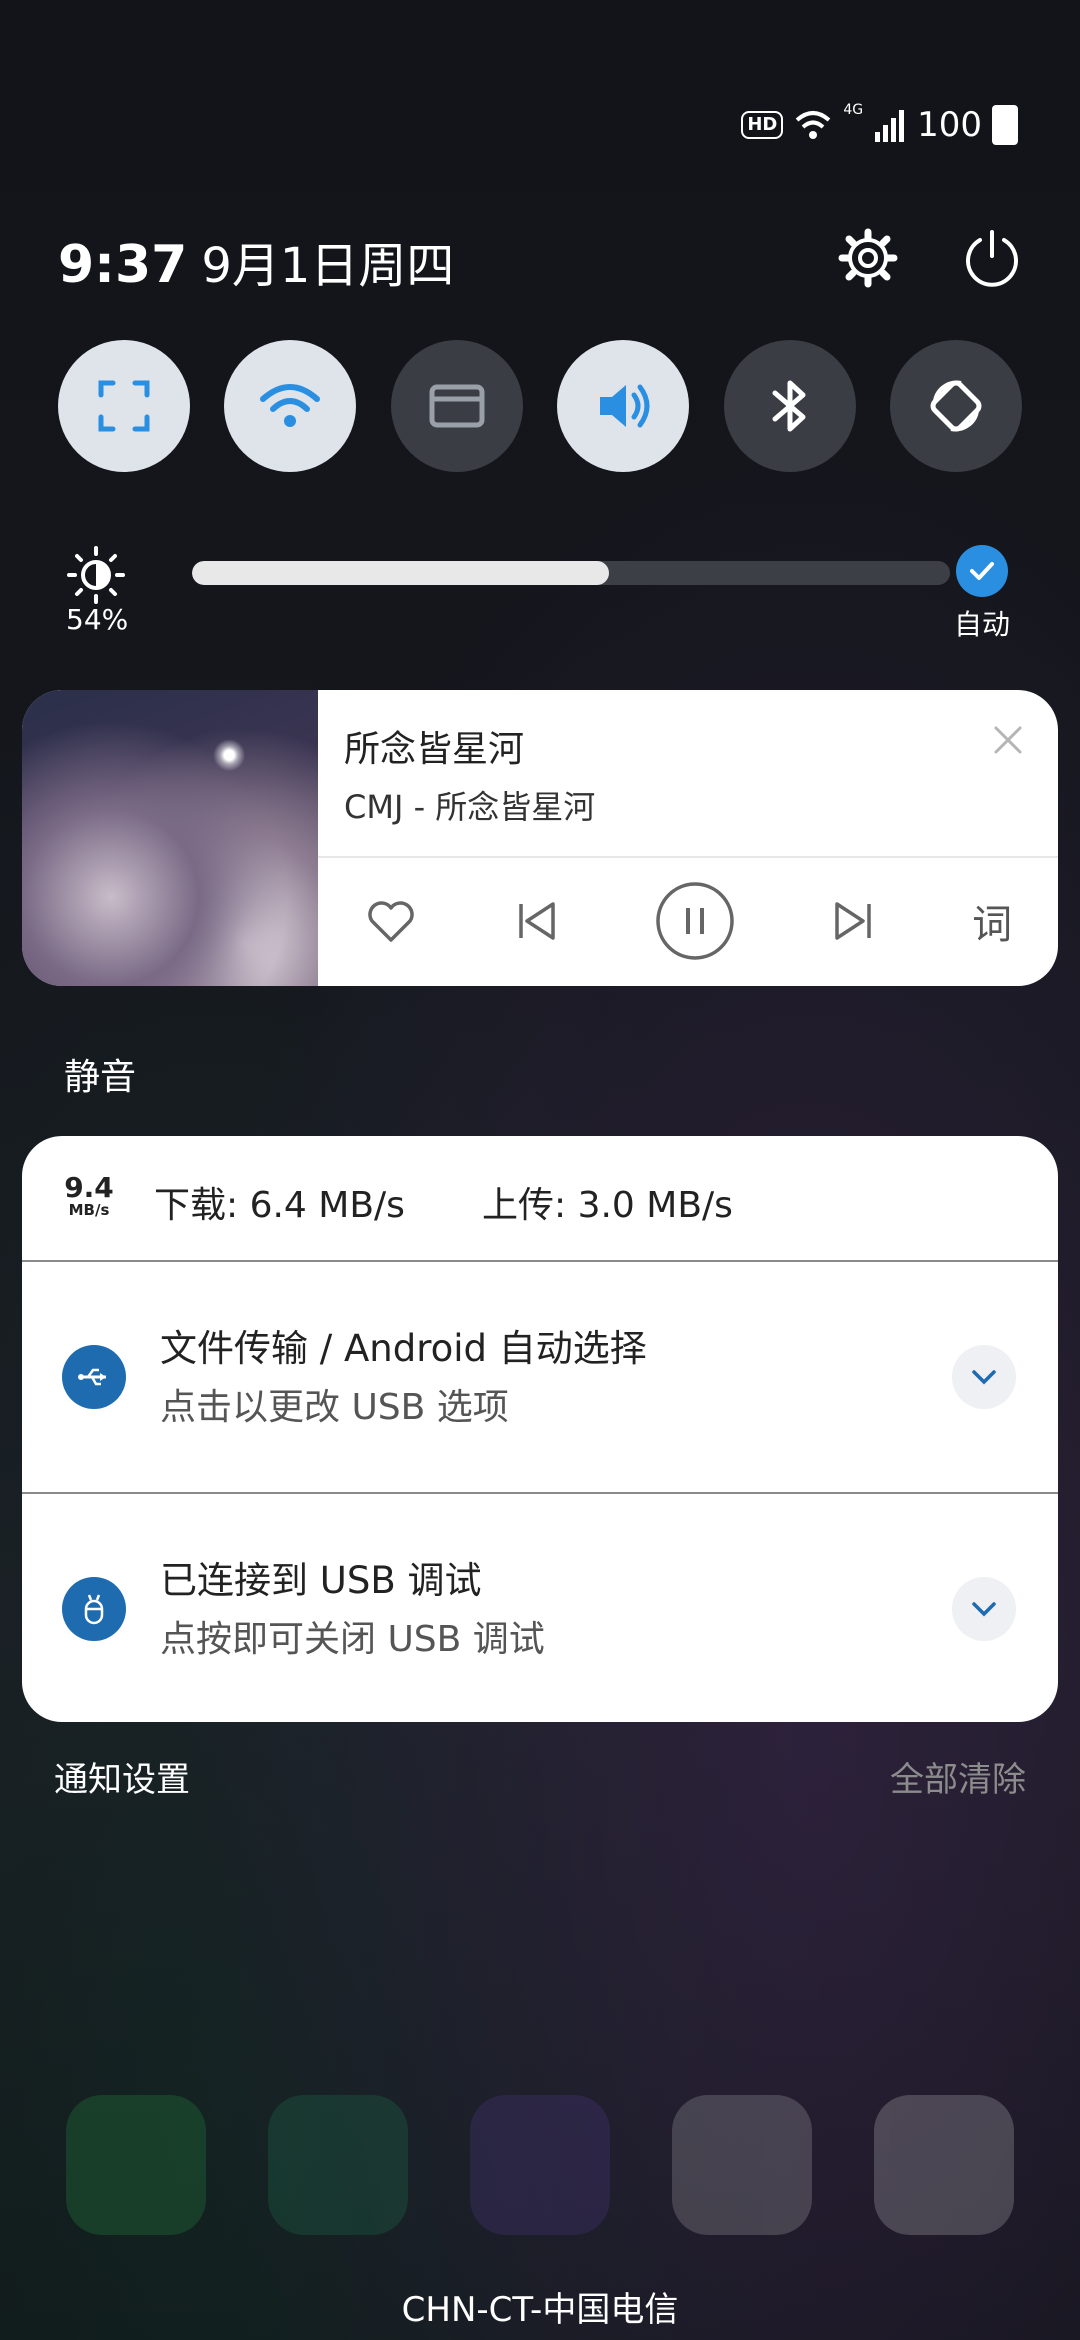  I want to click on toggle-bluetooth, so click(789, 406).